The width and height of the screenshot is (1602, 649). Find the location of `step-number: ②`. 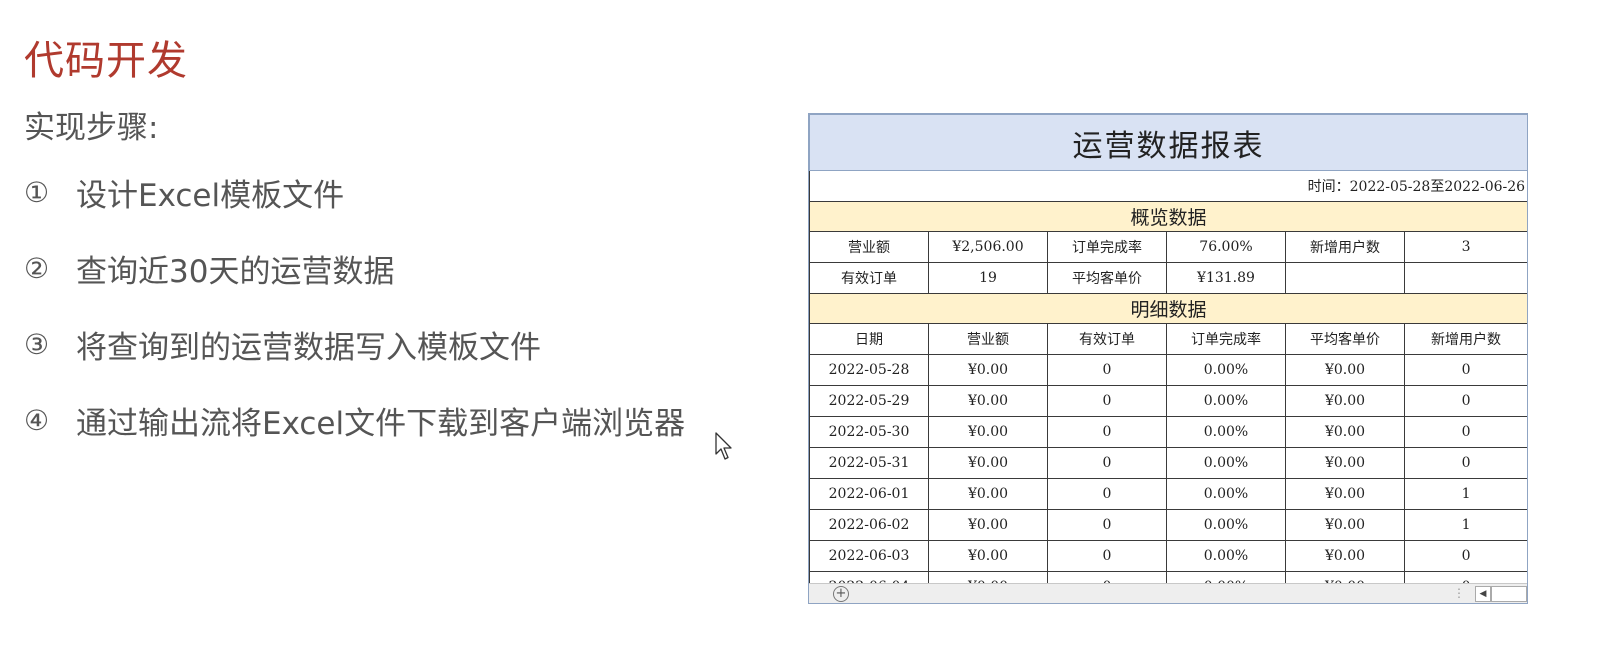

step-number: ② is located at coordinates (37, 268).